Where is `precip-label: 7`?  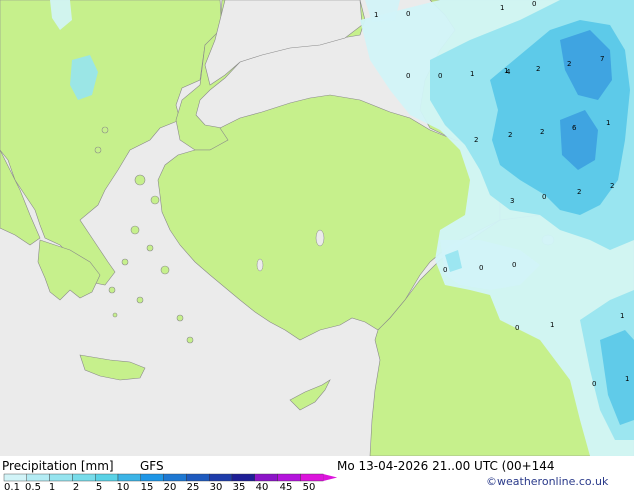 precip-label: 7 is located at coordinates (602, 59).